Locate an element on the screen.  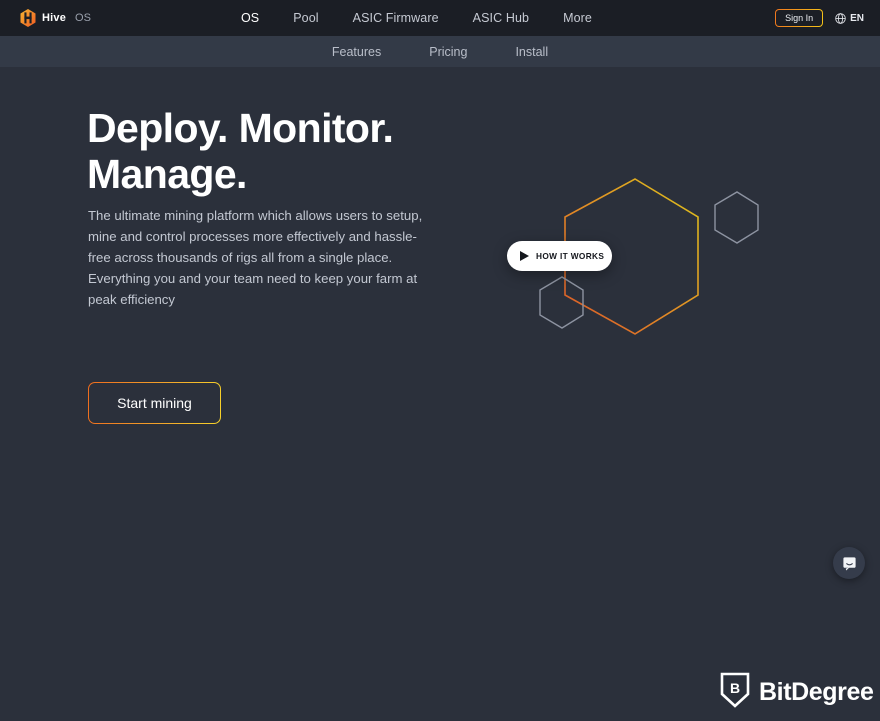
how-it-works-button: HOW IT WORKS is located at coordinates (559, 256).